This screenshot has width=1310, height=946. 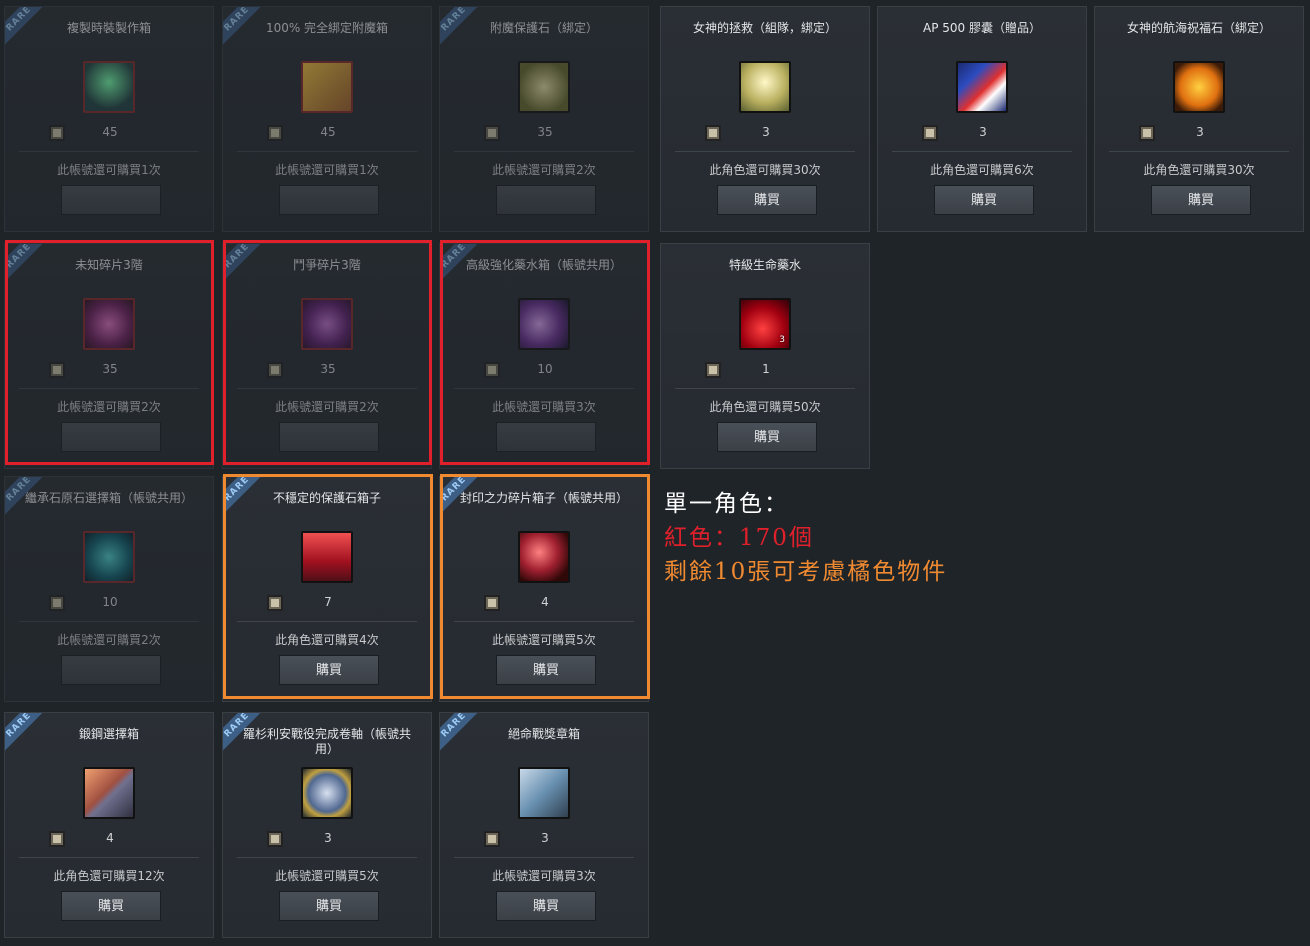 What do you see at coordinates (544, 589) in the screenshot?
I see `shop-item-card: RARE 封印之力碎片箱子（帳號共用） 4 此帳號還可購買5次 購買` at bounding box center [544, 589].